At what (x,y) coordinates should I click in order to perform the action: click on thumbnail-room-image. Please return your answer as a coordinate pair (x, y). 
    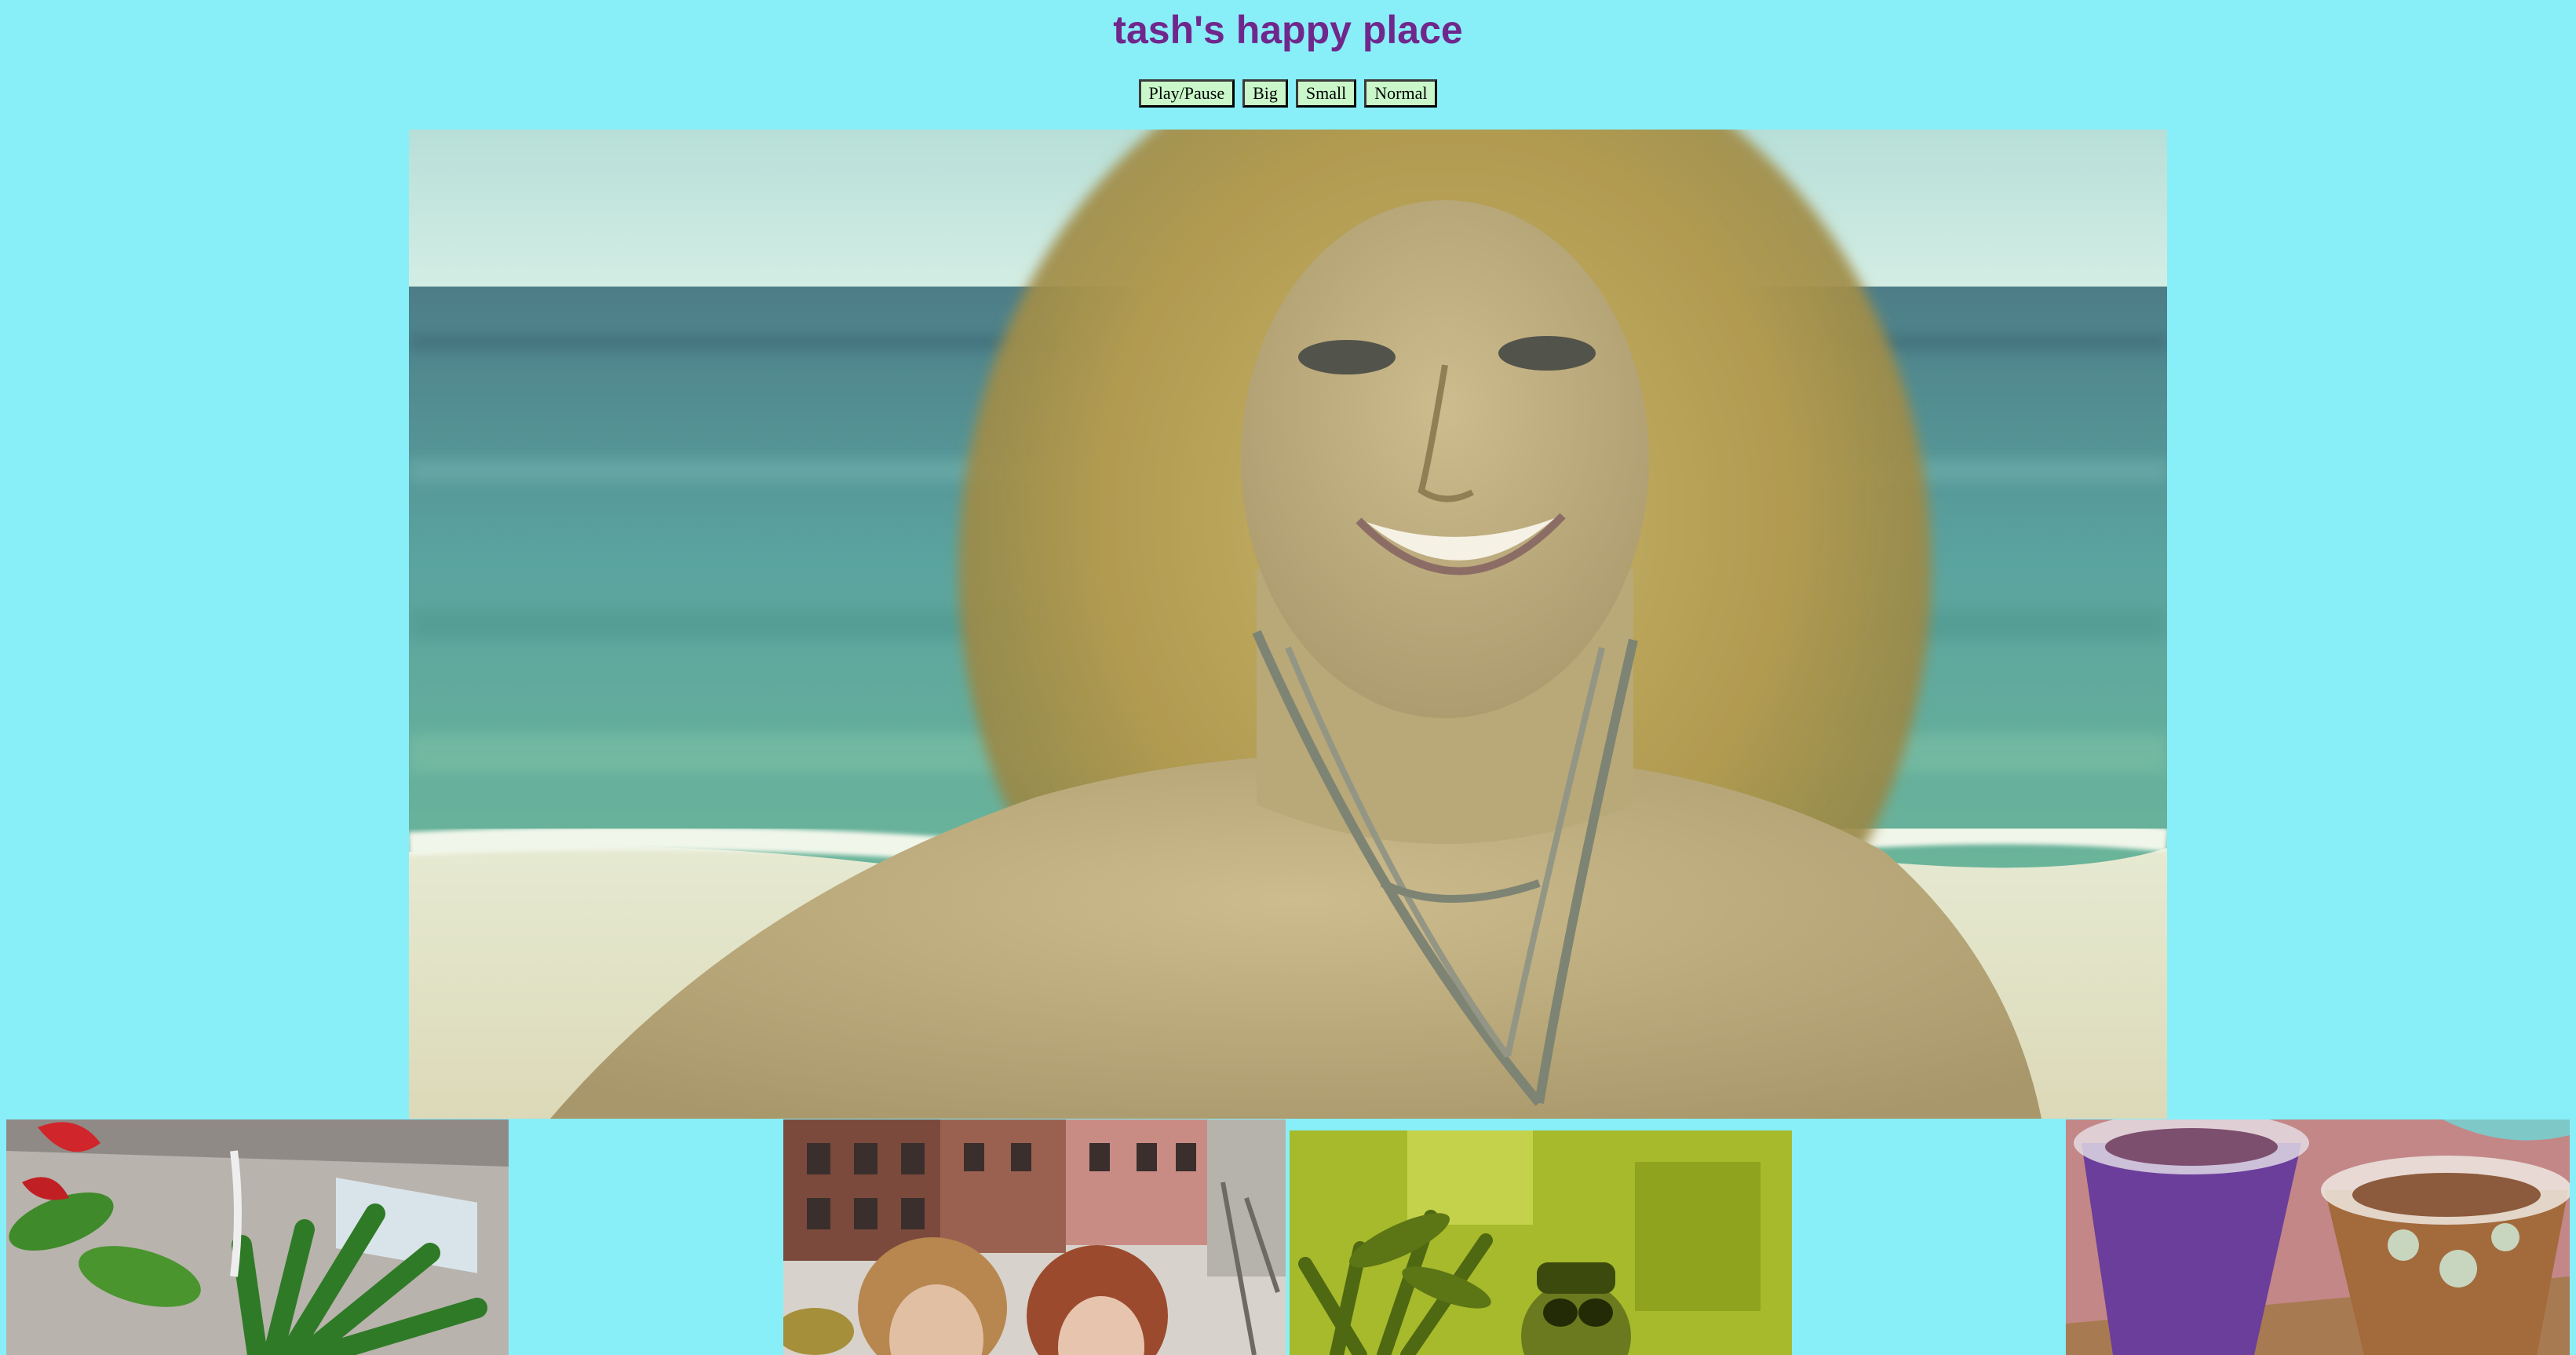
    Looking at the image, I should click on (1541, 1242).